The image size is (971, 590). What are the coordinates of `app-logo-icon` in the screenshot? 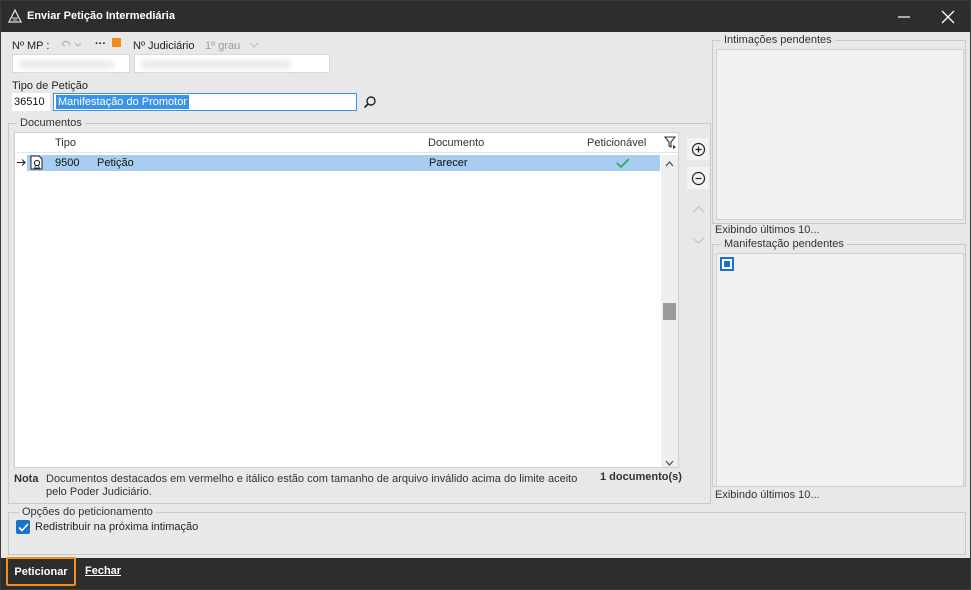 It's located at (15, 15).